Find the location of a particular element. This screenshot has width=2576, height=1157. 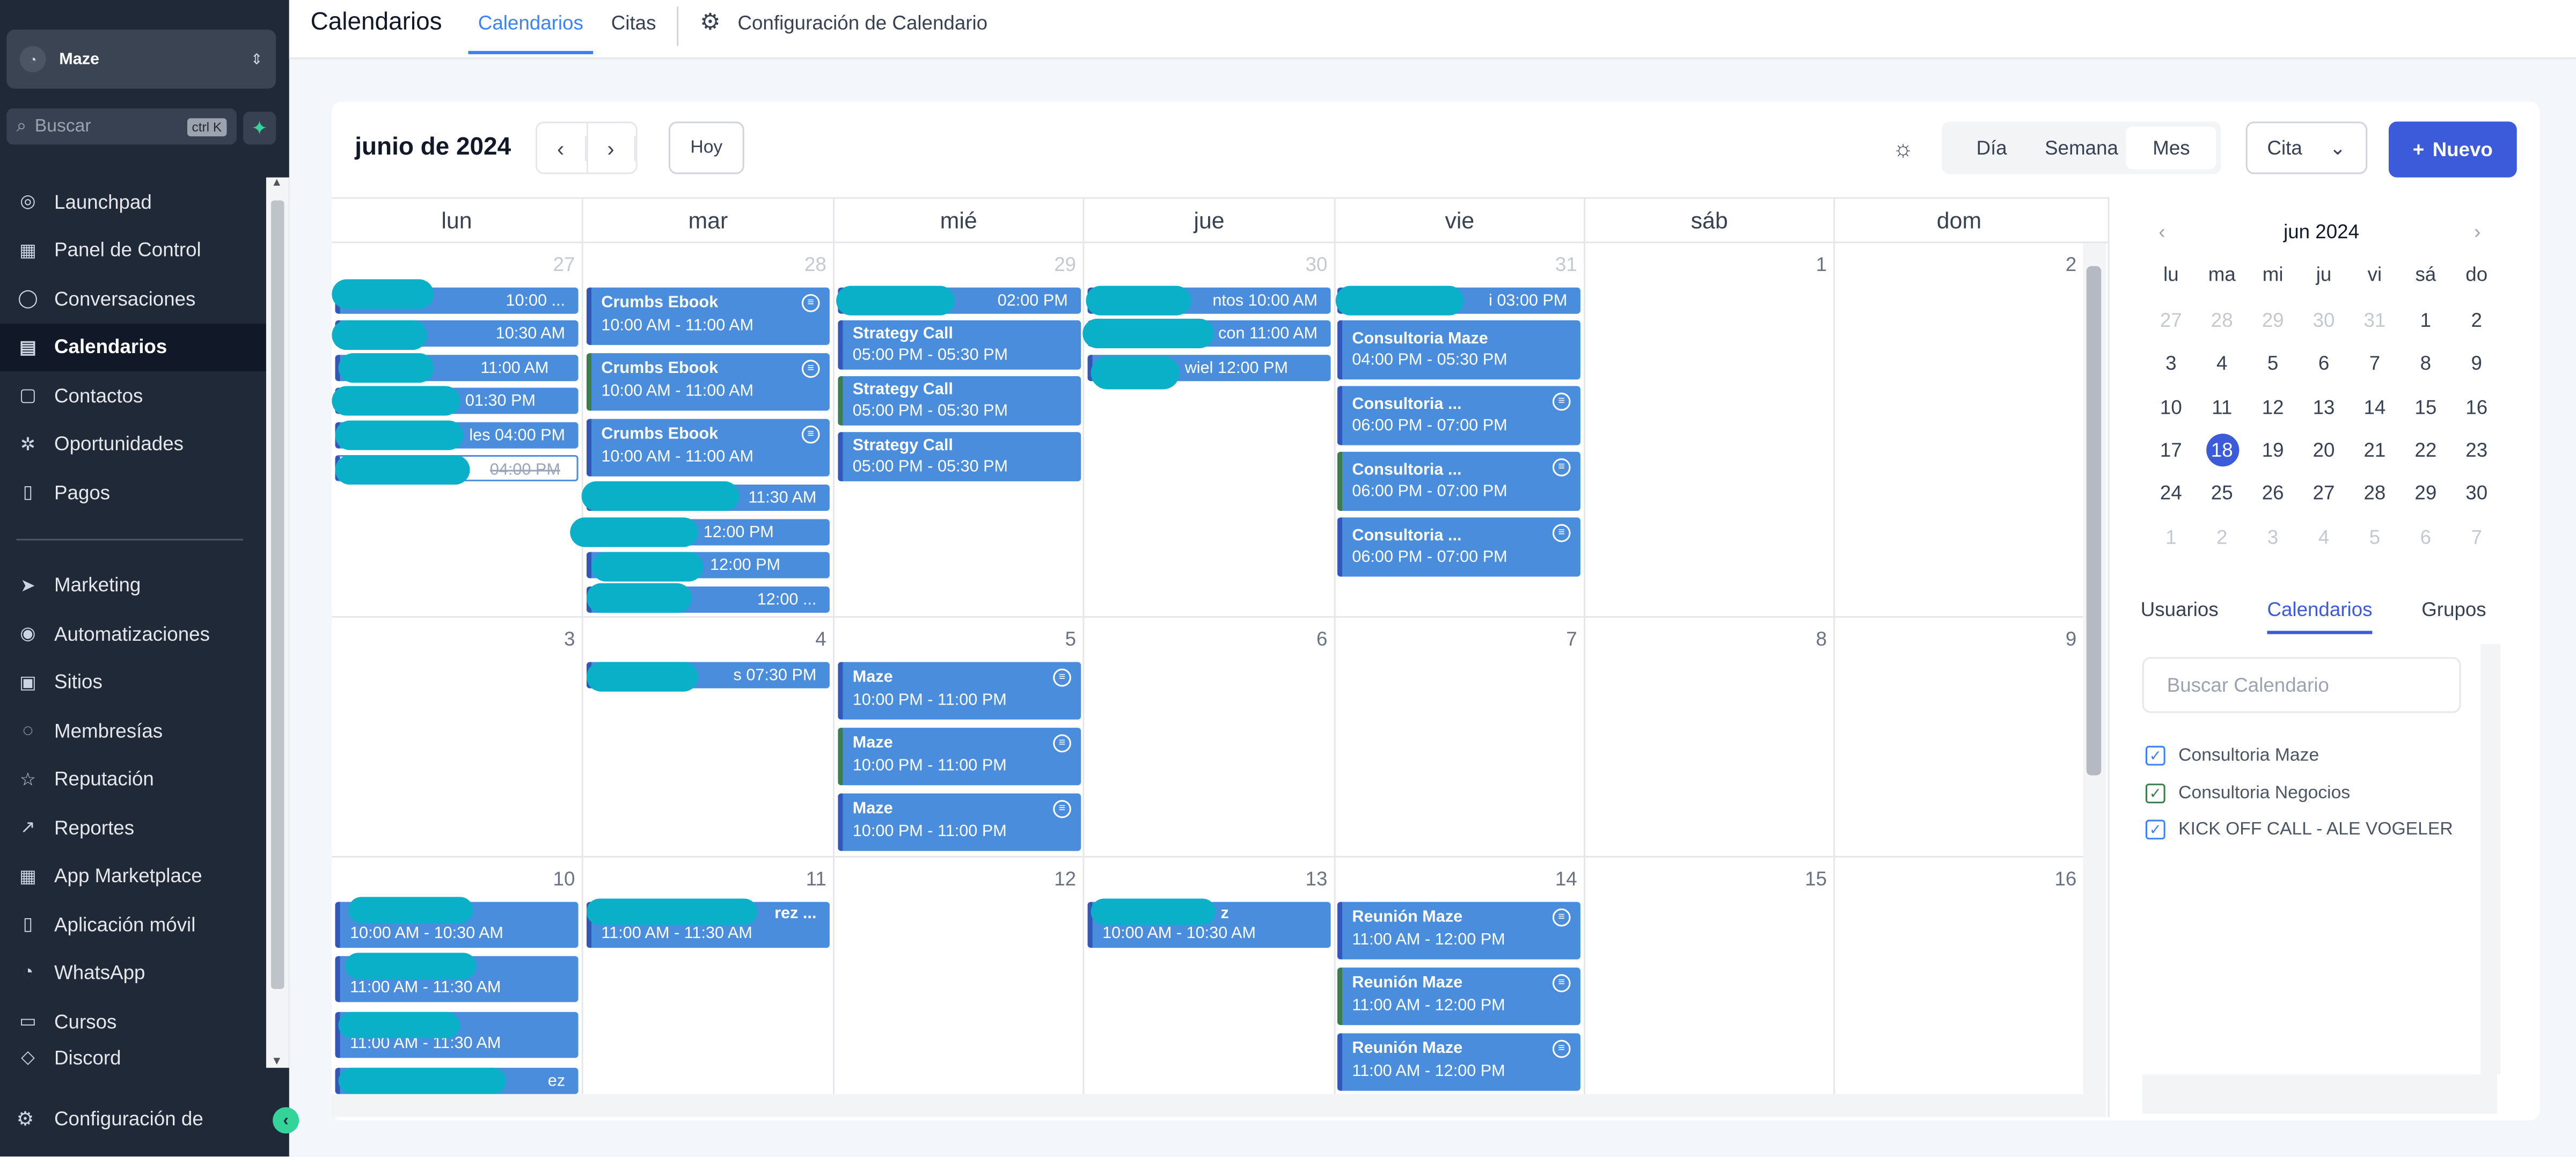

gear-icon: ⚙ is located at coordinates (710, 22).